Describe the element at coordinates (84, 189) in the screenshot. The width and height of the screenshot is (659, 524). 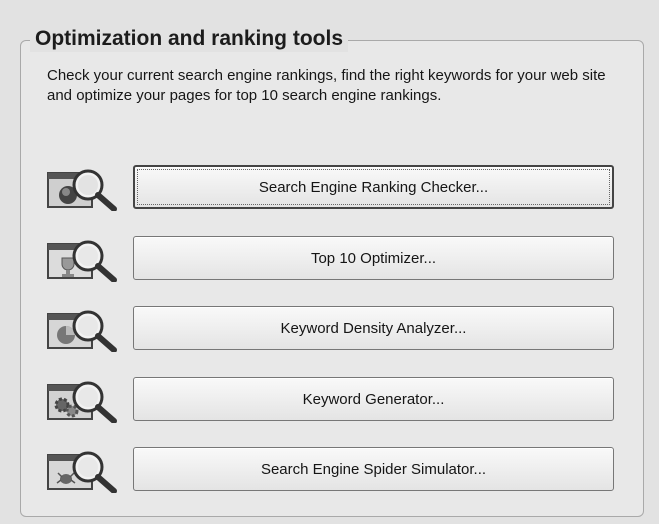
I see `magnifier-globe-icon` at that location.